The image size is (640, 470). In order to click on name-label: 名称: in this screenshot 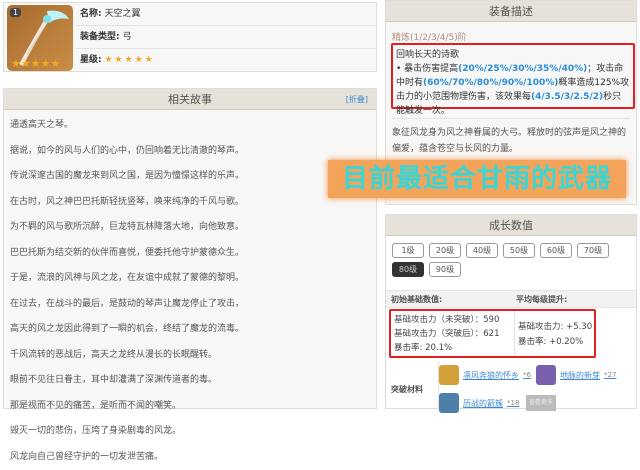, I will do `click(91, 14)`.